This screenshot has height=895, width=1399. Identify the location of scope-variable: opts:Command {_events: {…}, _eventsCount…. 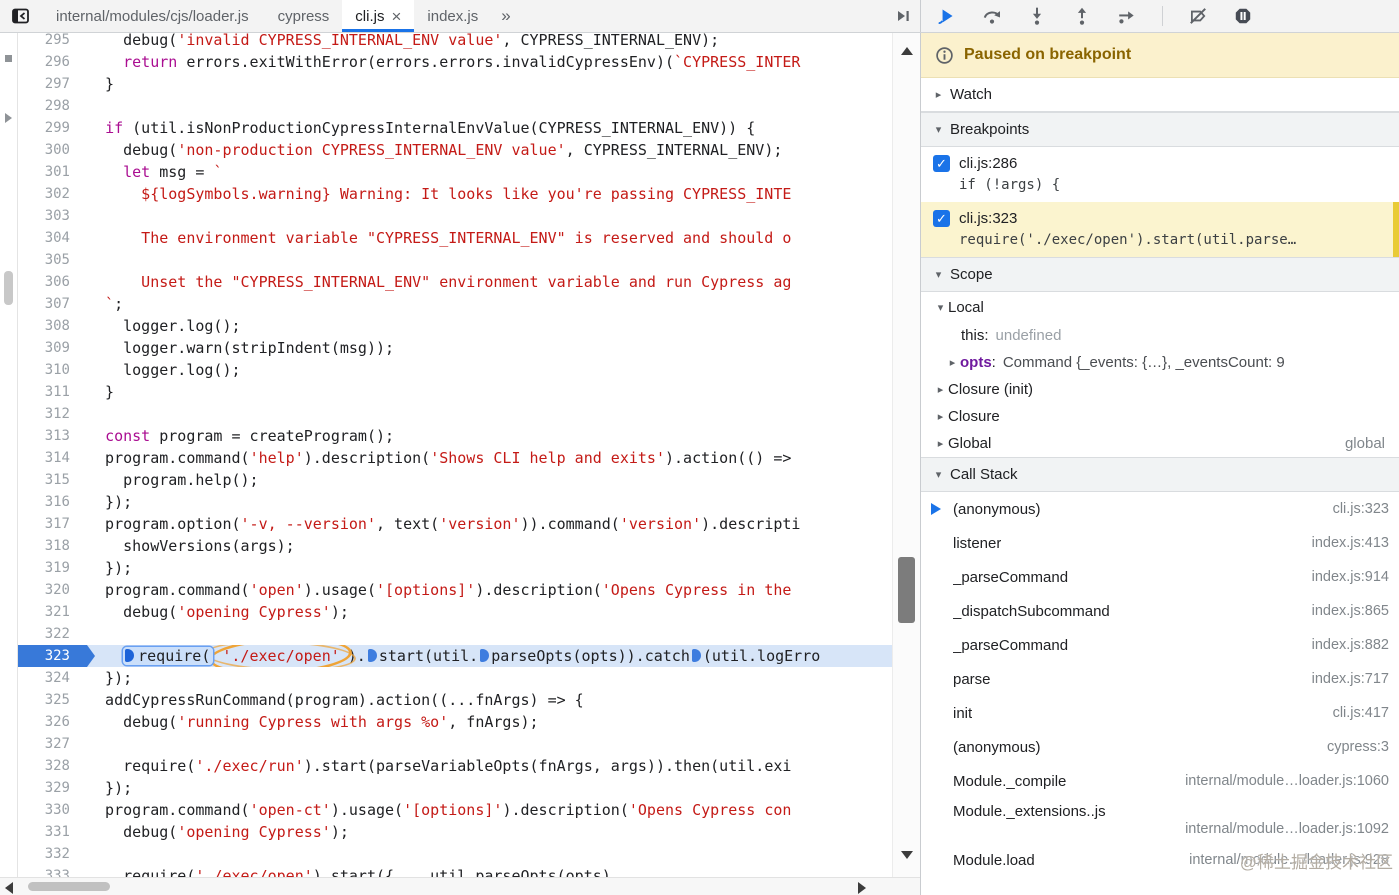
(1160, 362).